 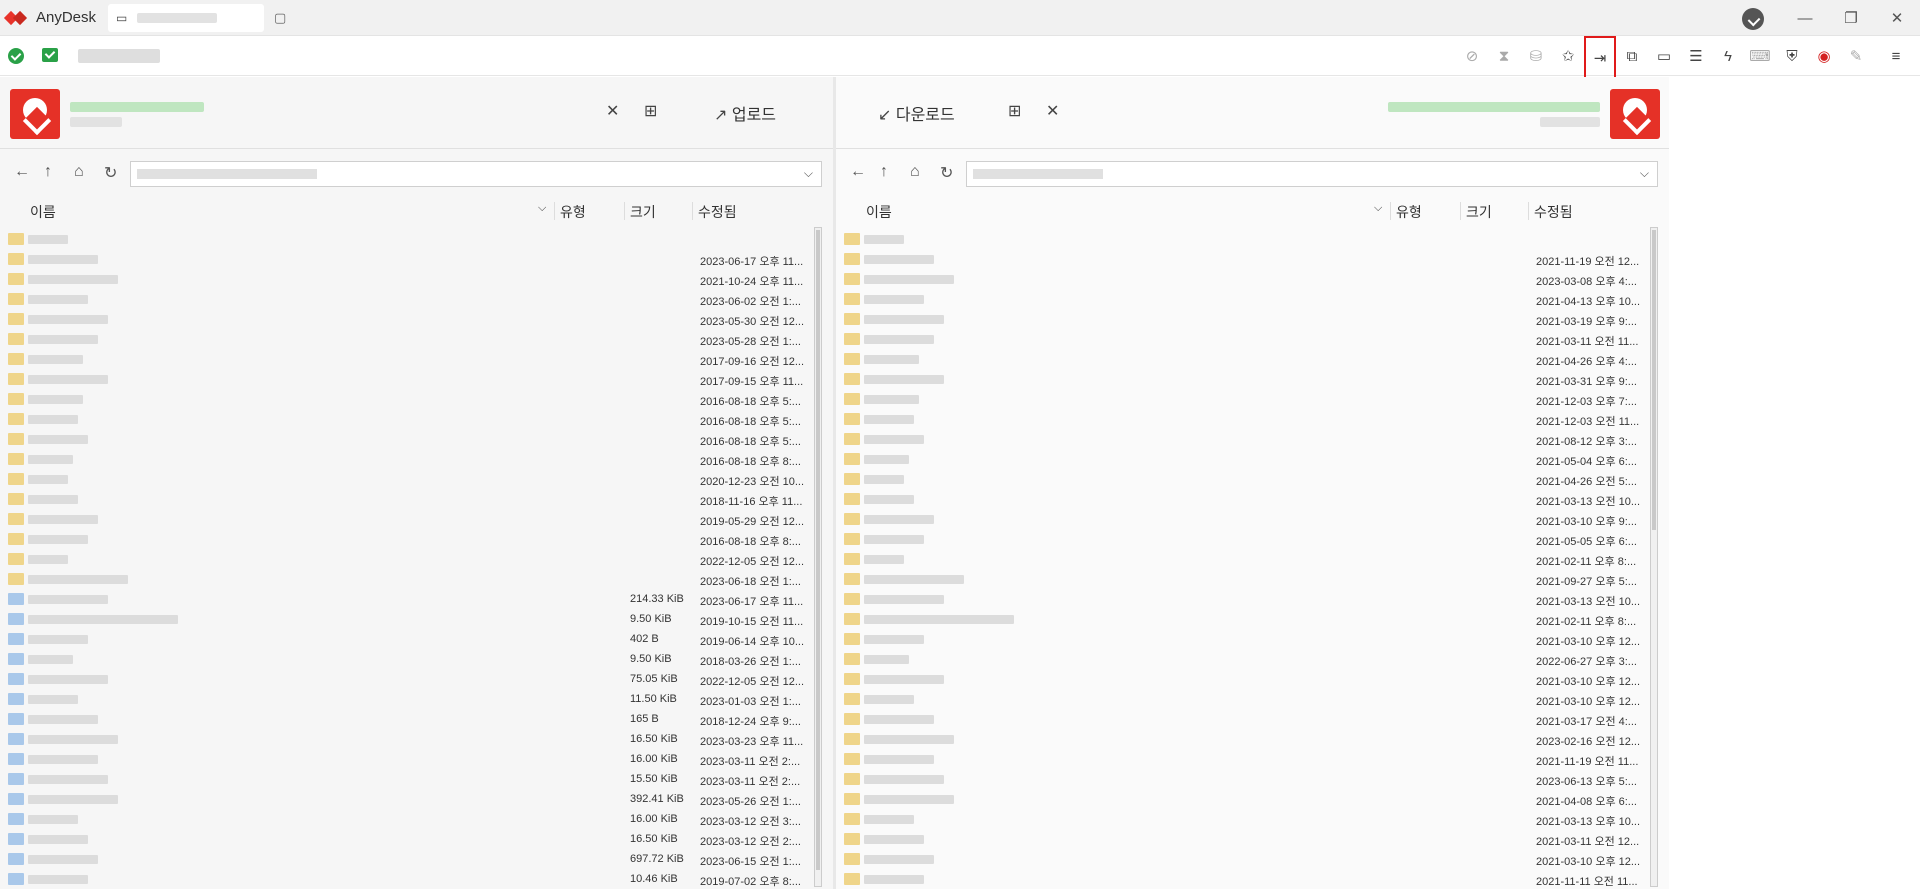 I want to click on remote-scrollbar, so click(x=1654, y=557).